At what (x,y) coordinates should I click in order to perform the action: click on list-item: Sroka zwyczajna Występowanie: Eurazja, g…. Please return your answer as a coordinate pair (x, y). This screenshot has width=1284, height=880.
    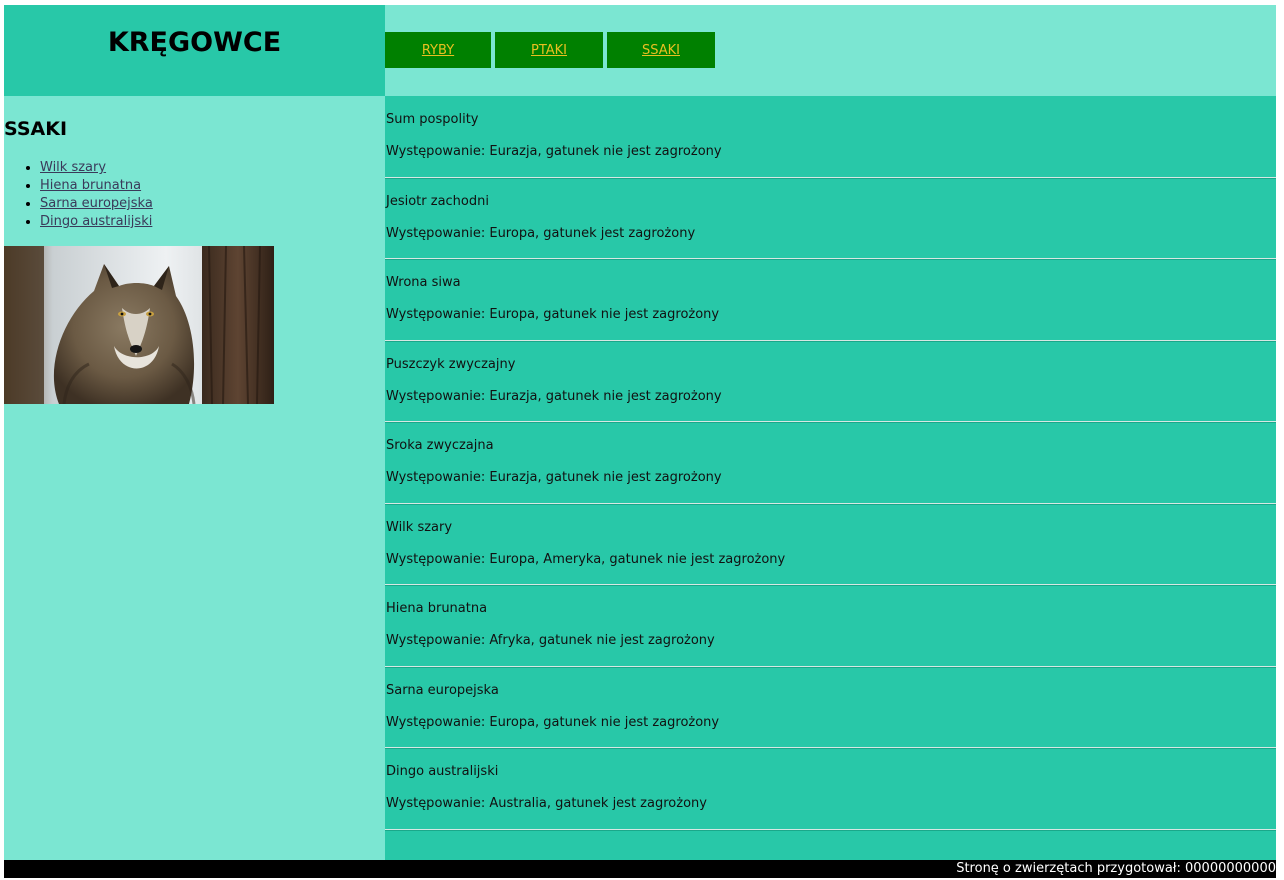
    Looking at the image, I should click on (830, 463).